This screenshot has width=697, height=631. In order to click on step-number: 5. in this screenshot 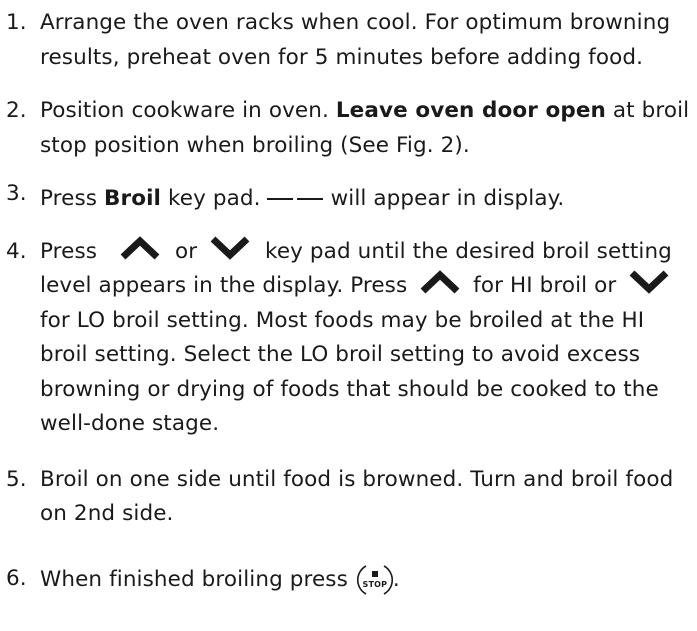, I will do `click(16, 479)`.